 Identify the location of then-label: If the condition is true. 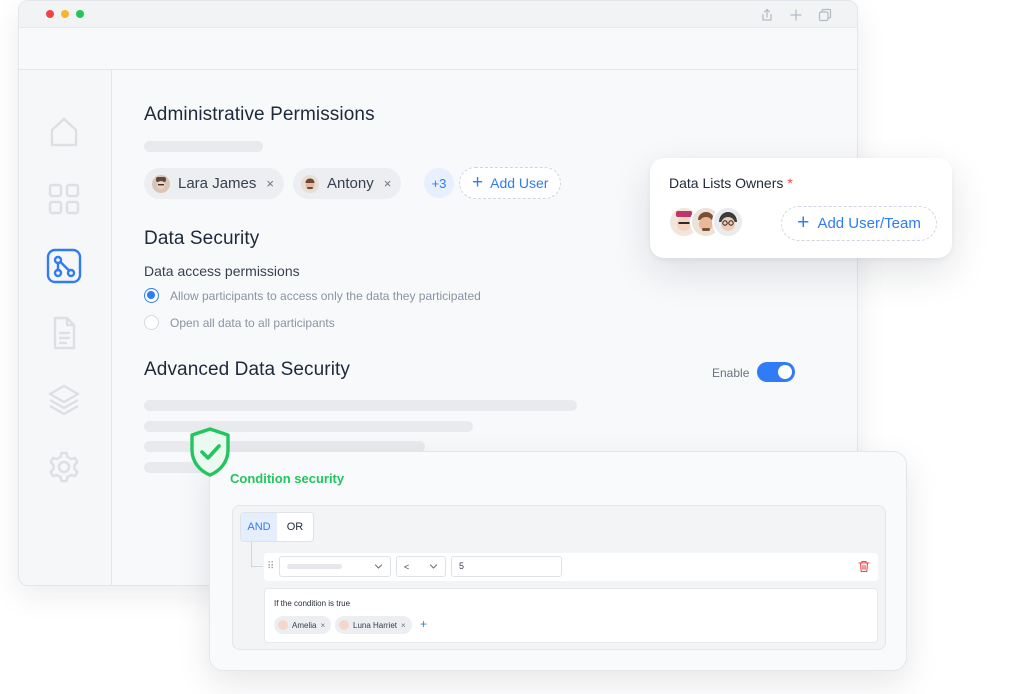
(312, 603).